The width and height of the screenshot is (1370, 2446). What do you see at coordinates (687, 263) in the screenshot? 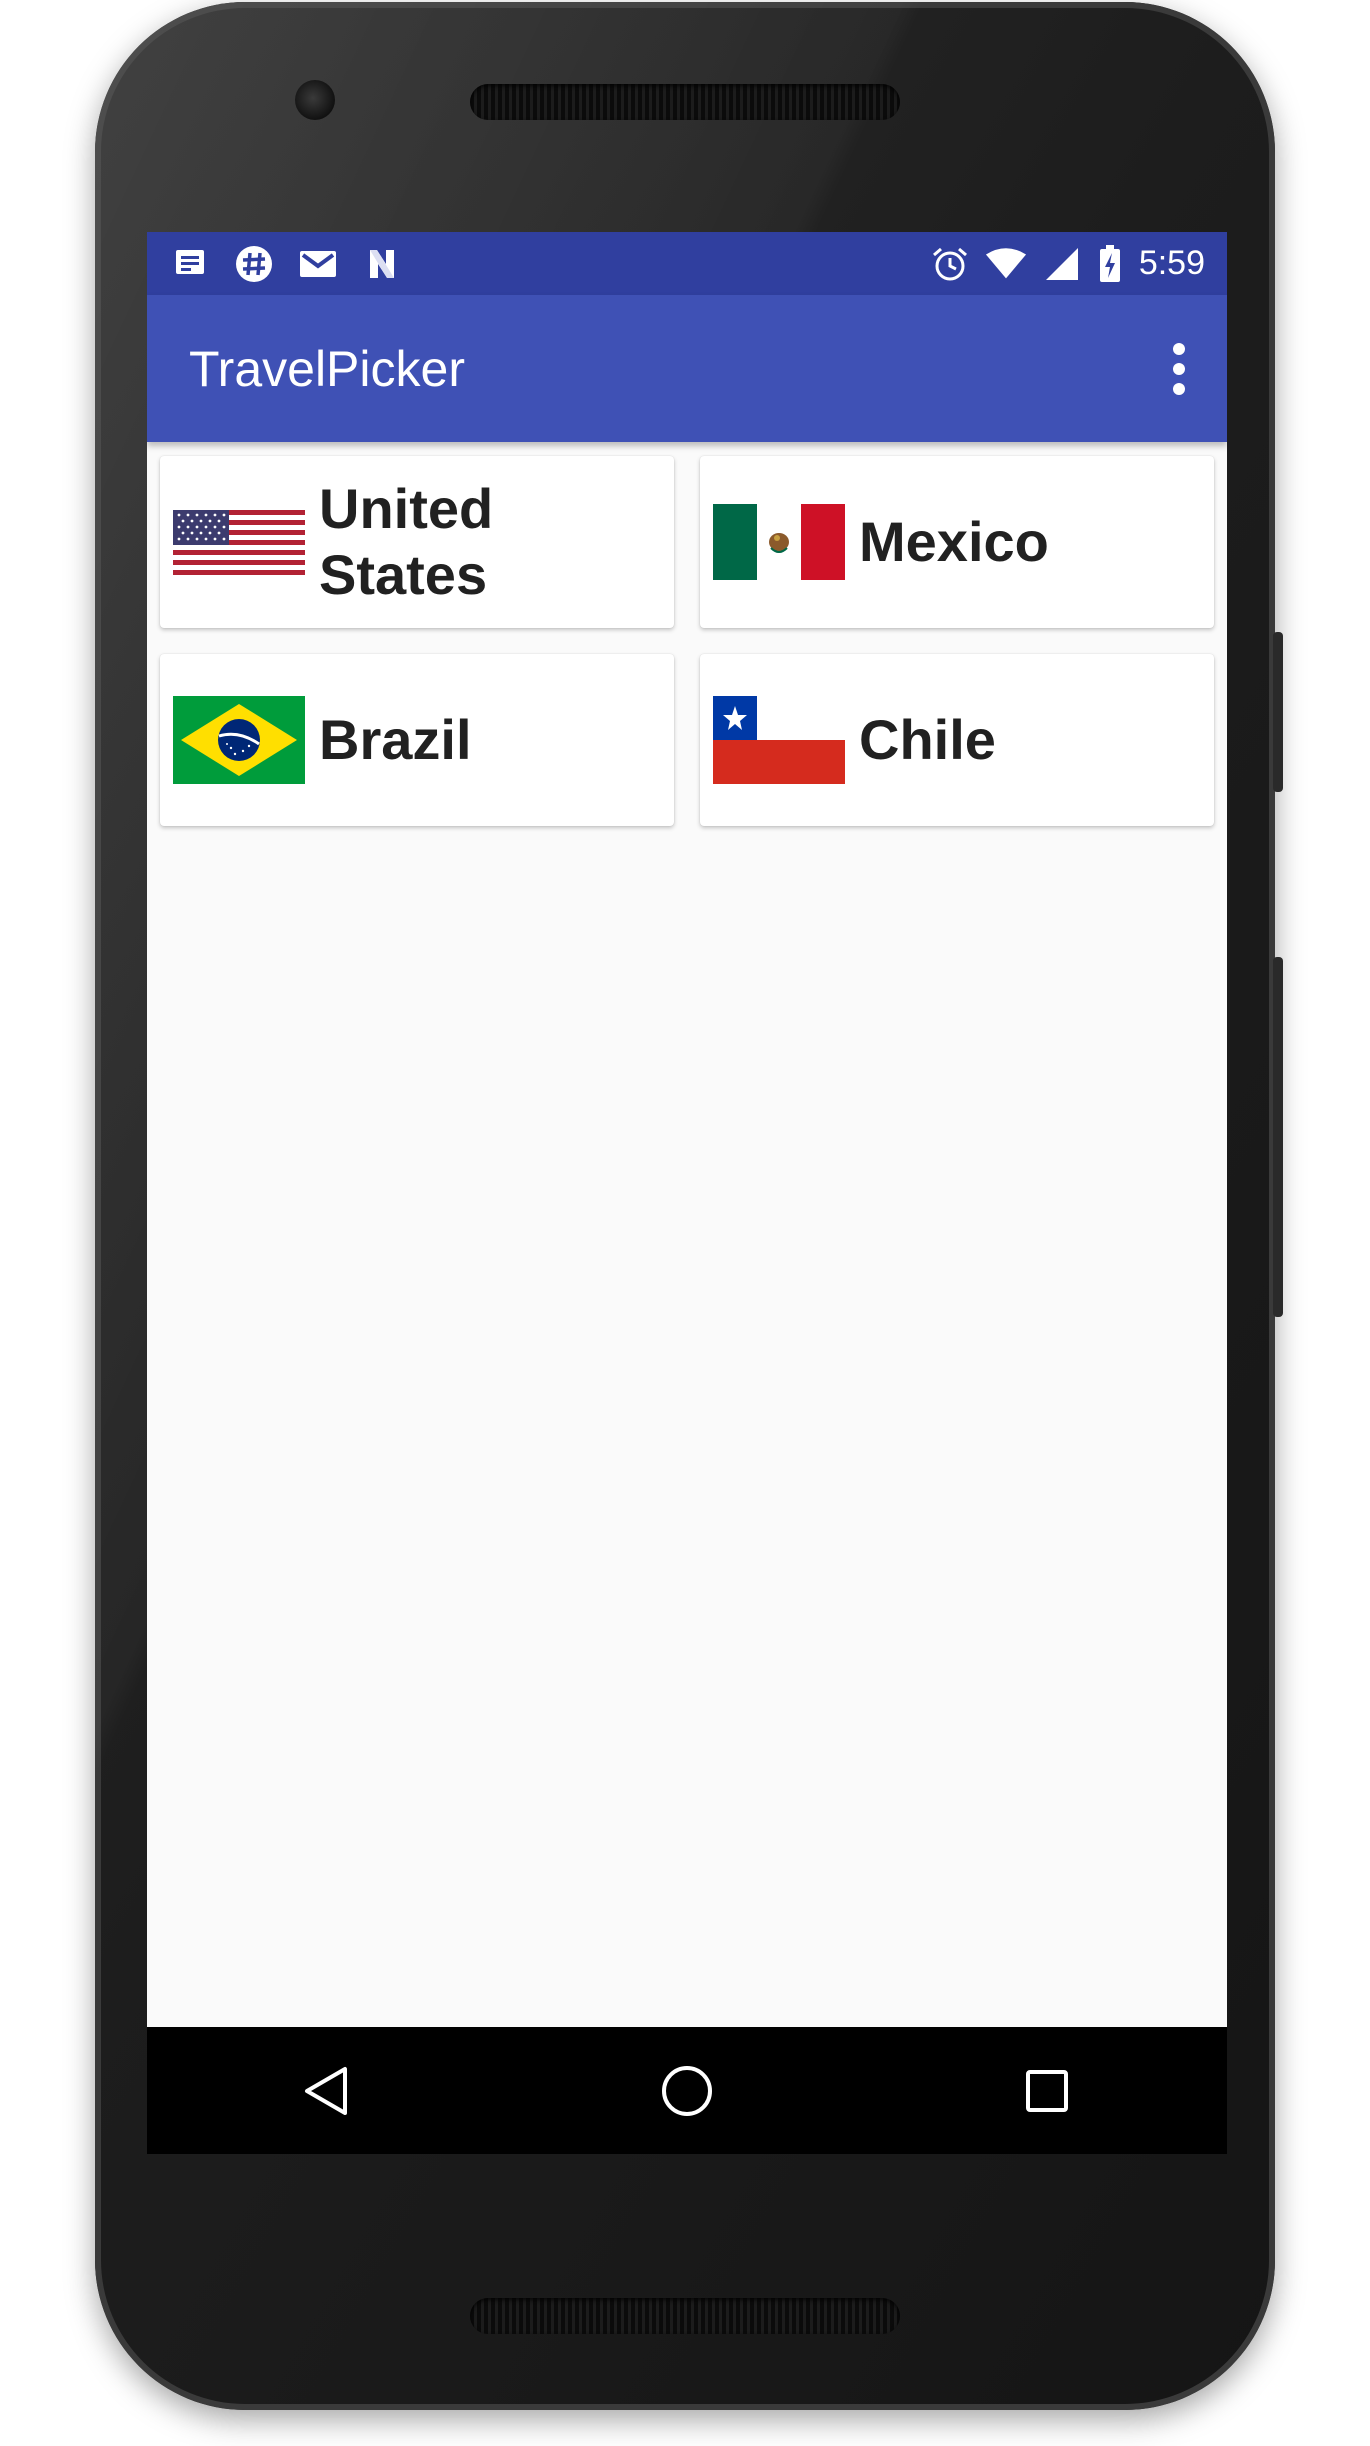
I see `status-bar: 5:59` at bounding box center [687, 263].